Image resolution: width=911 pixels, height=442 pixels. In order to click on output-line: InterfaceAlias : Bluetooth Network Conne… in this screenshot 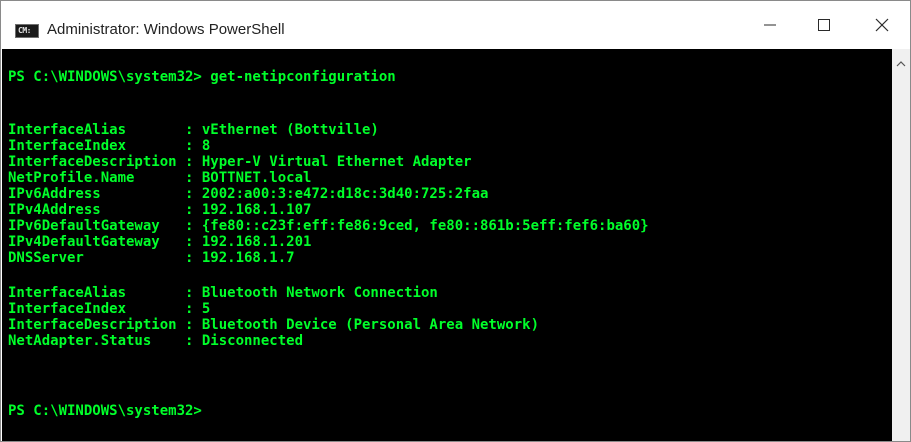, I will do `click(223, 293)`.